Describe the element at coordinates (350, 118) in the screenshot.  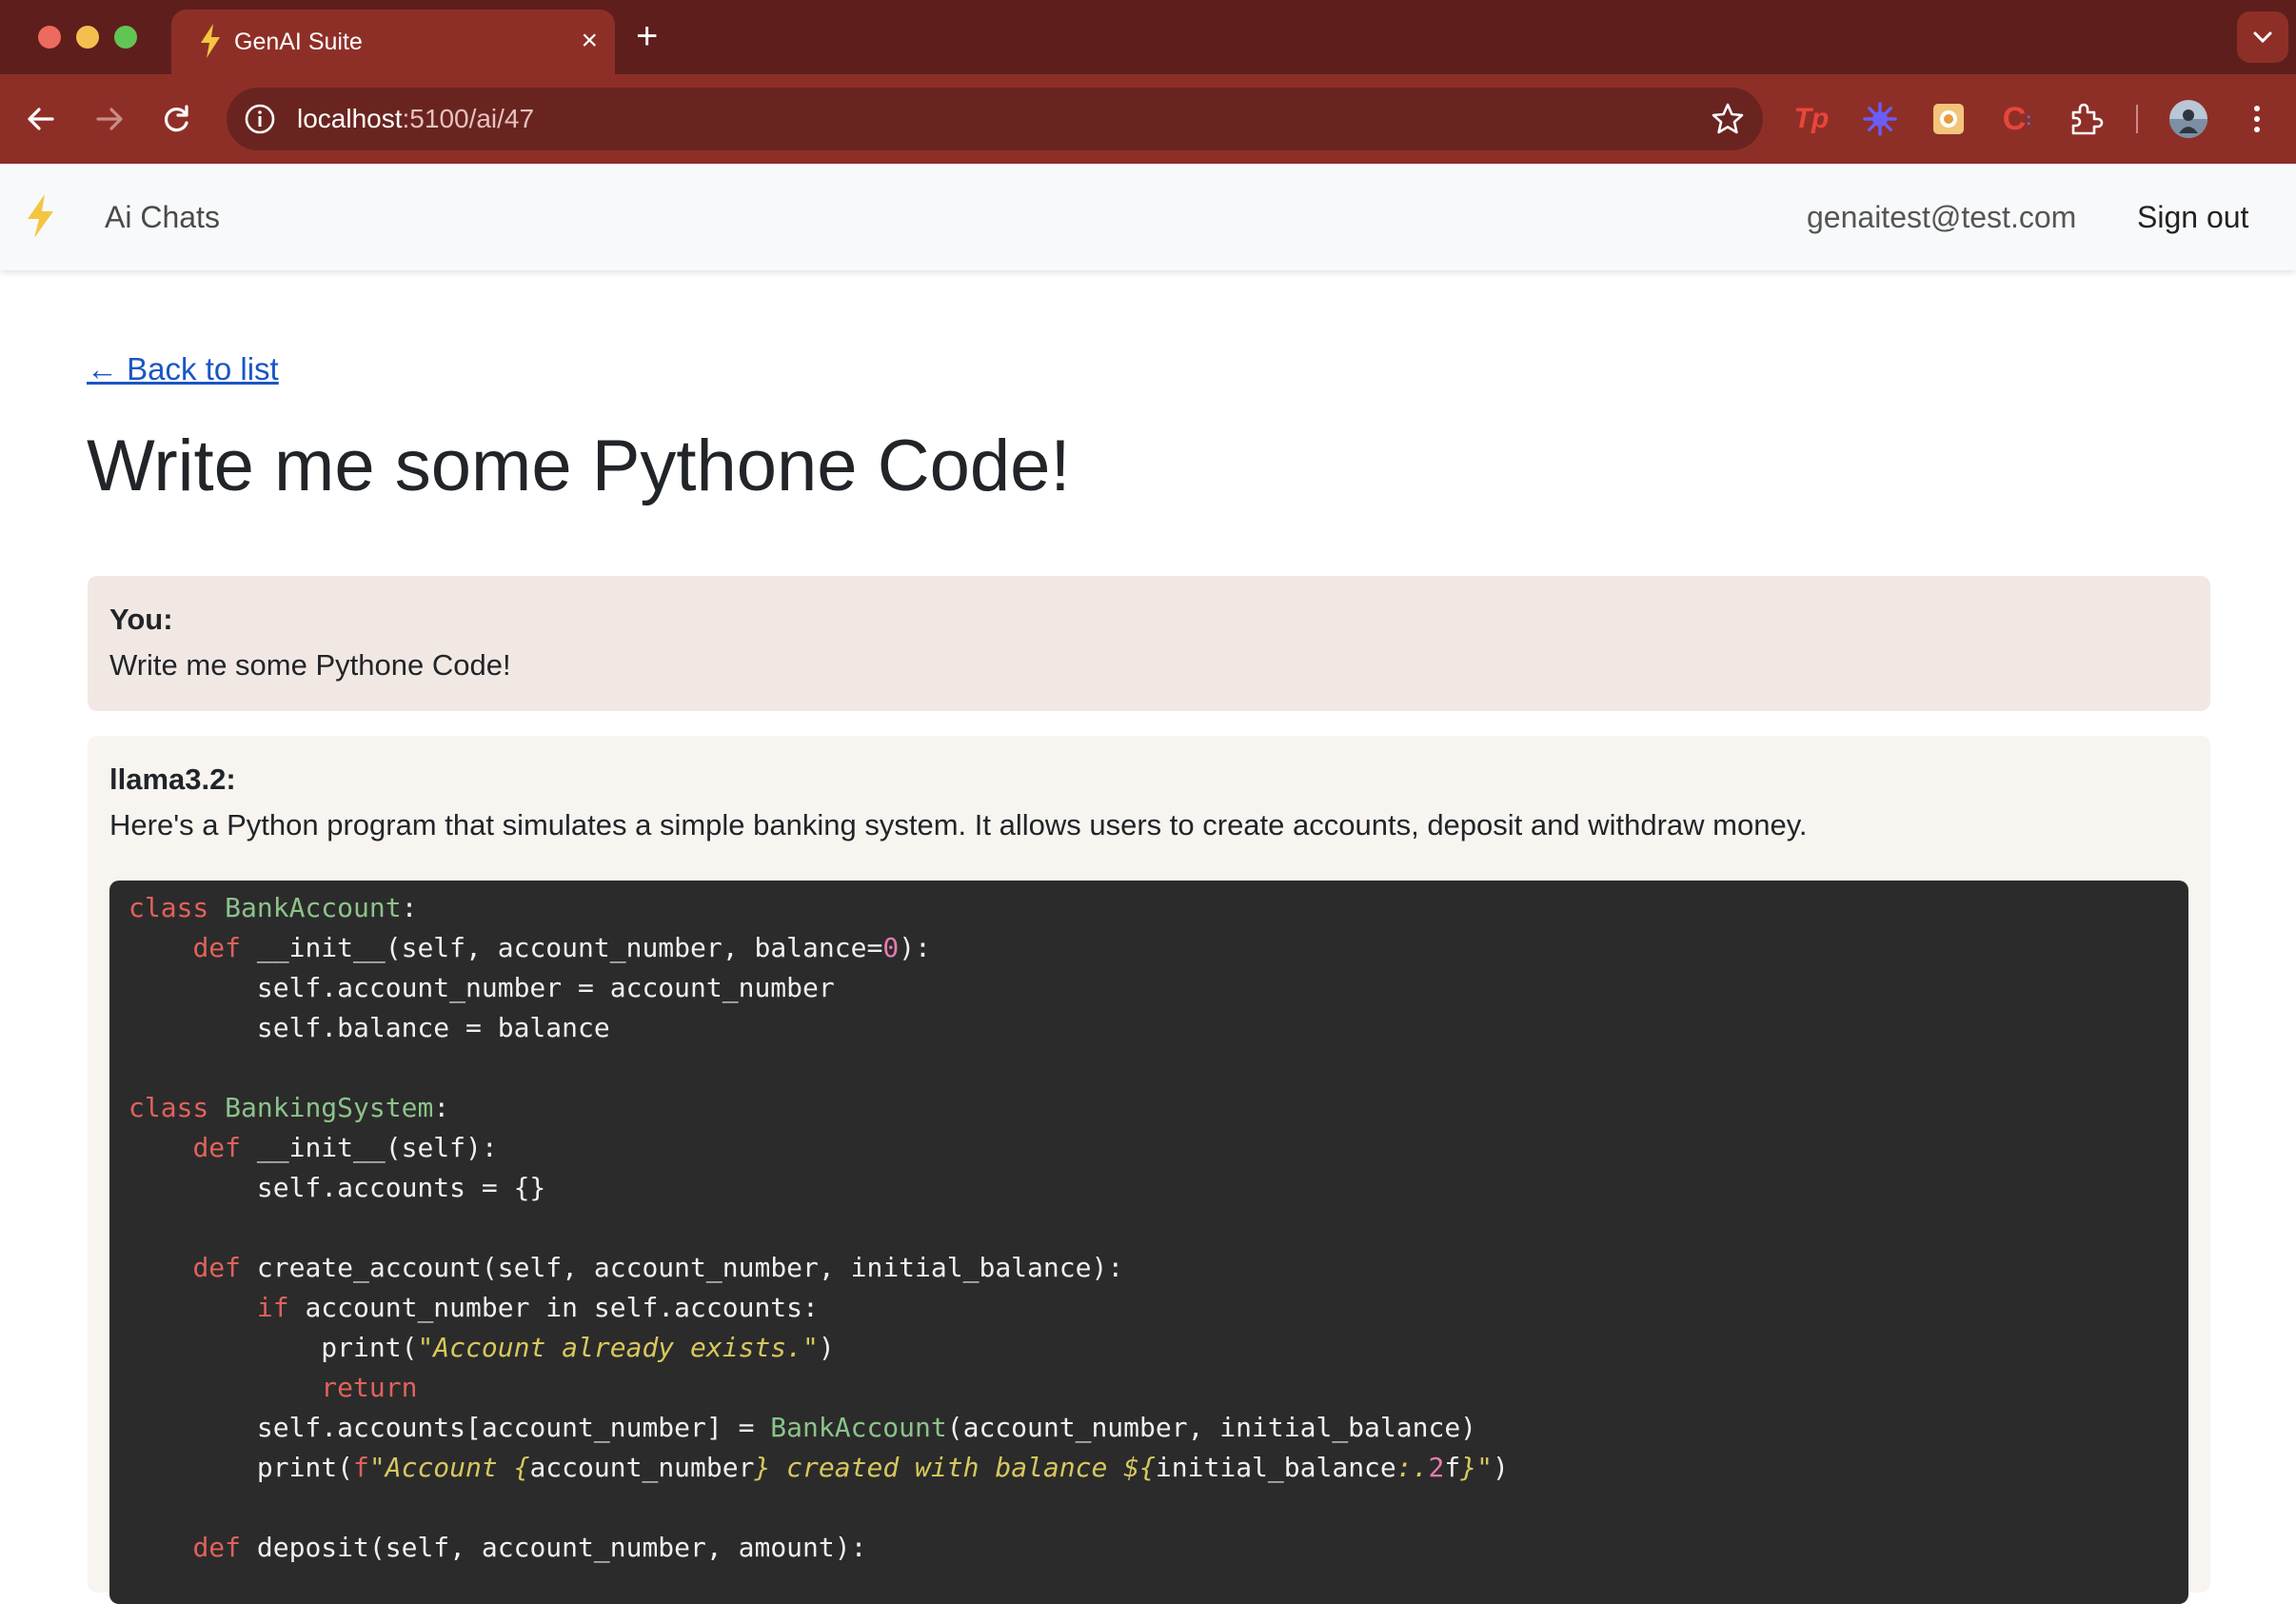
I see `url-host: localhost` at that location.